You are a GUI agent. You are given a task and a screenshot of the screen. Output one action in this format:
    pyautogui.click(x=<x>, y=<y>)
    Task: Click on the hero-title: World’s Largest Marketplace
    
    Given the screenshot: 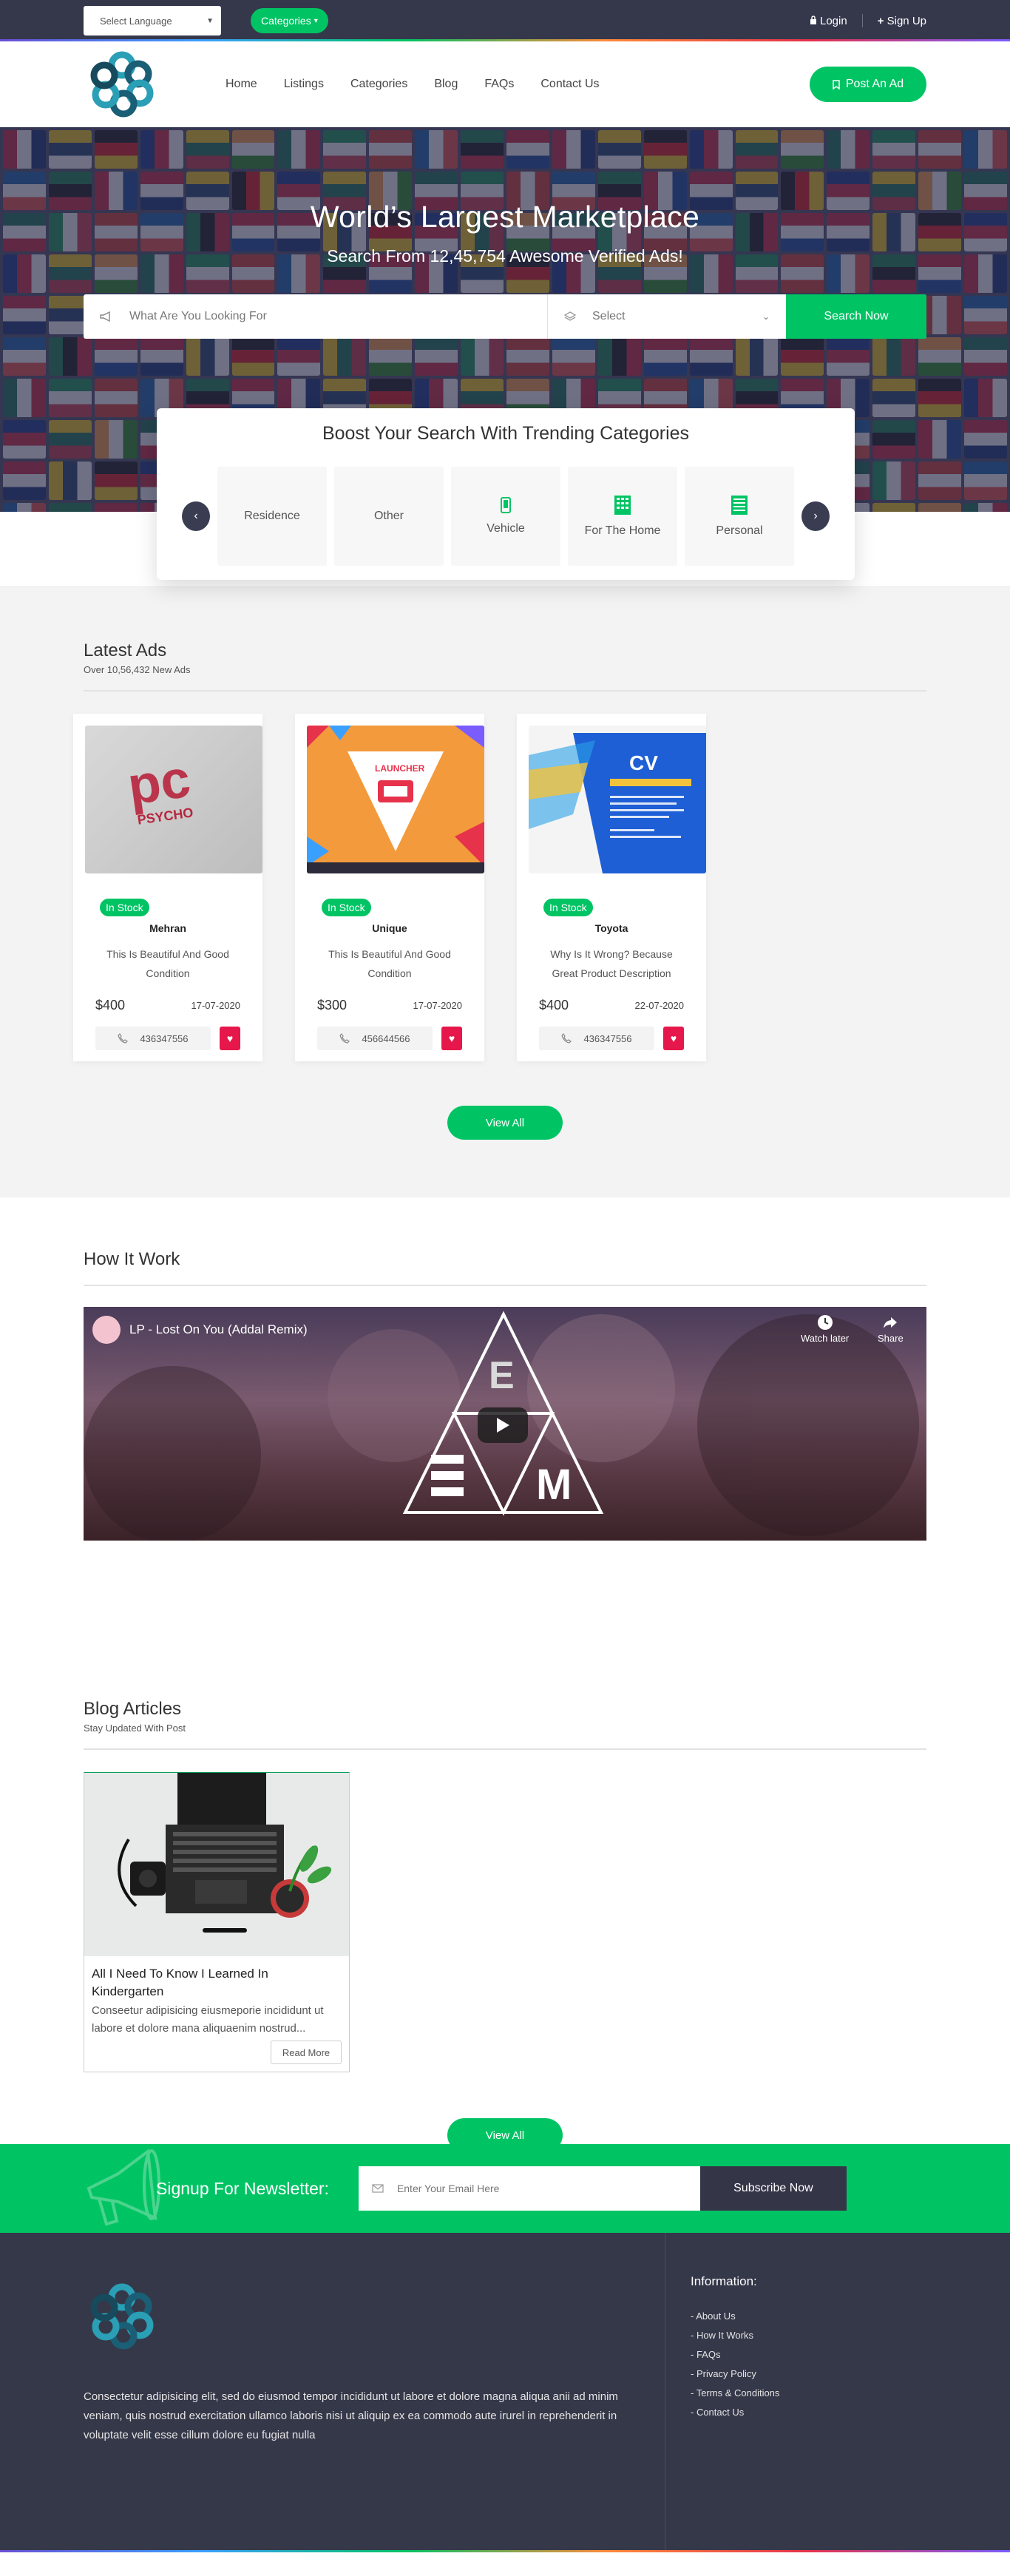 What is the action you would take?
    pyautogui.click(x=505, y=217)
    